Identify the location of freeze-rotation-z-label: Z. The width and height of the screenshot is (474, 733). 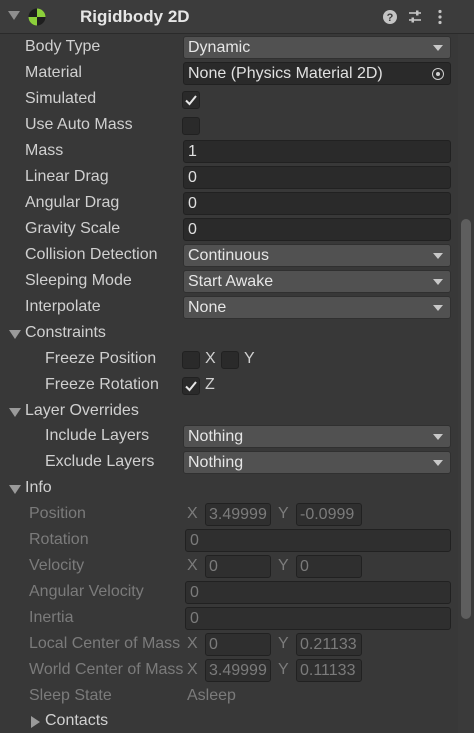
(210, 384).